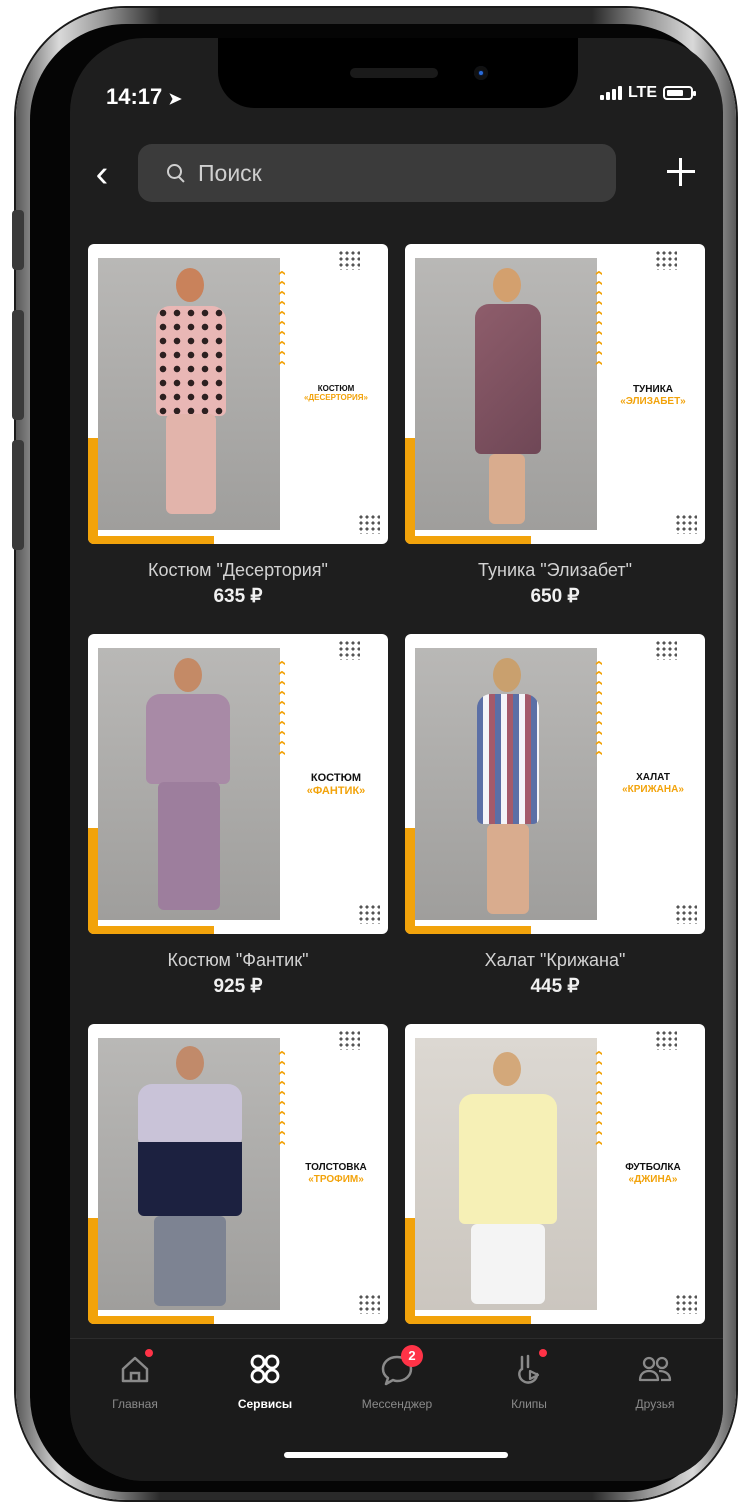  What do you see at coordinates (400, 1367) in the screenshot?
I see `messenger-icon: 2` at bounding box center [400, 1367].